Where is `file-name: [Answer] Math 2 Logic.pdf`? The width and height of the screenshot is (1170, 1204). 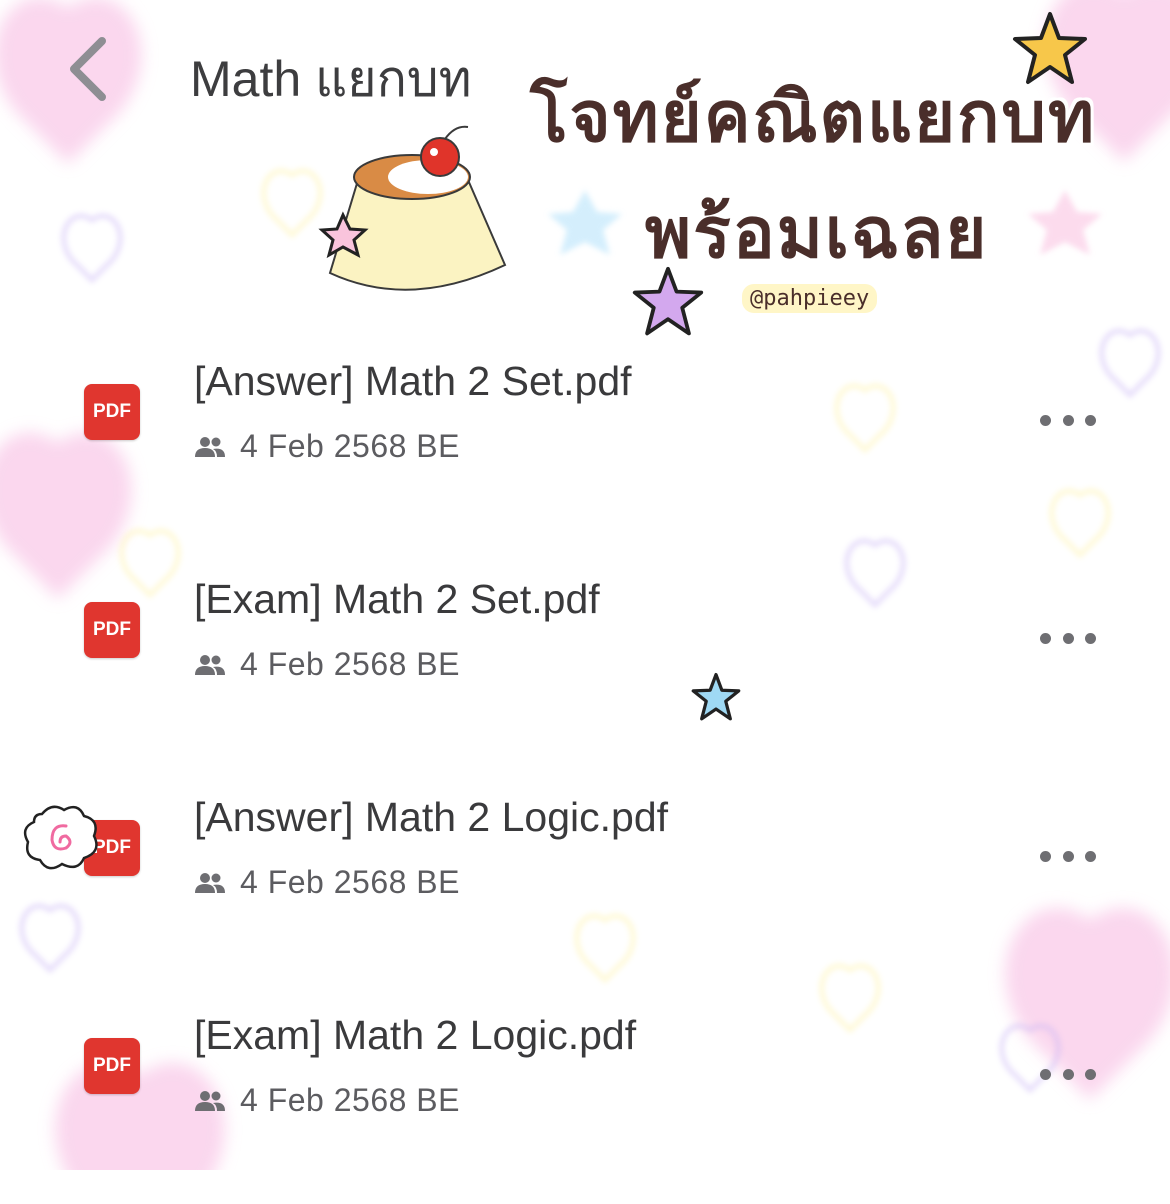 file-name: [Answer] Math 2 Logic.pdf is located at coordinates (431, 817).